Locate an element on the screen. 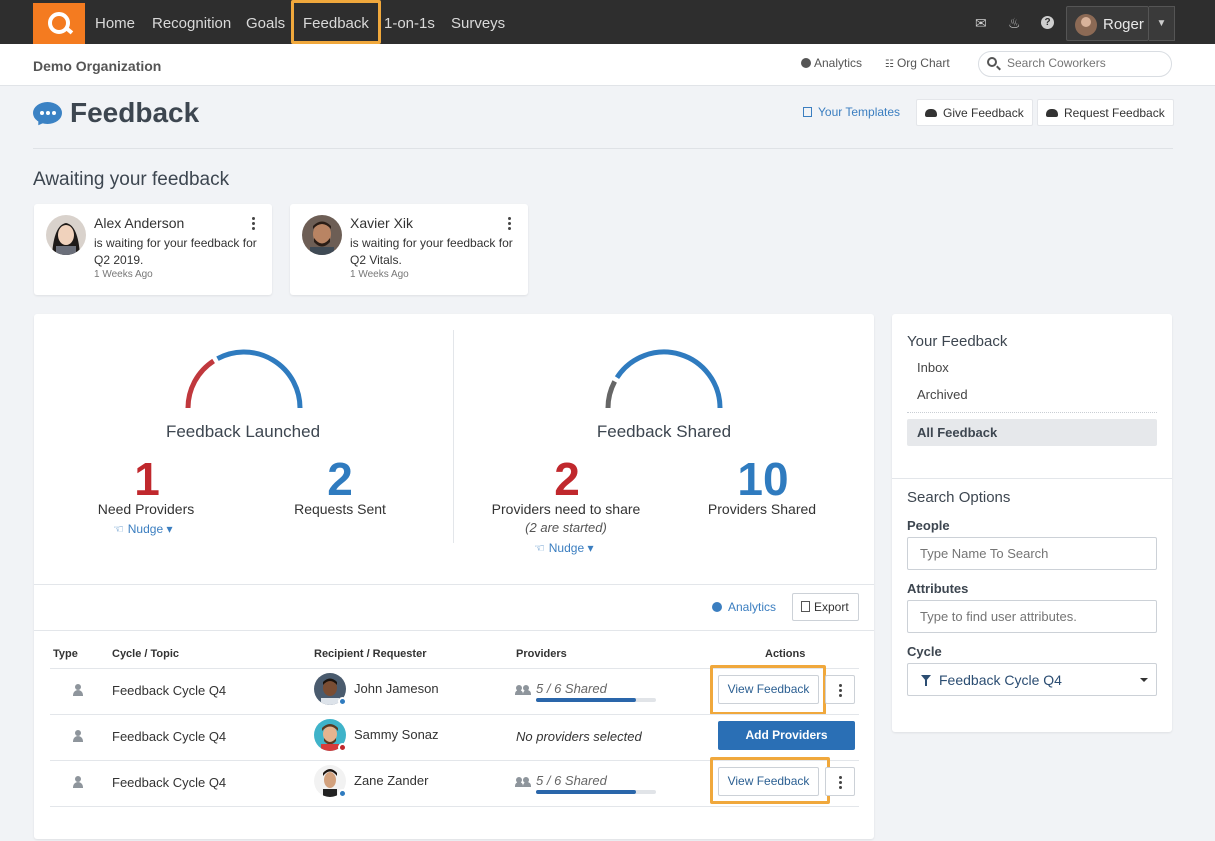 The width and height of the screenshot is (1215, 841). org-chart-link: ☷ Org Chart is located at coordinates (917, 63).